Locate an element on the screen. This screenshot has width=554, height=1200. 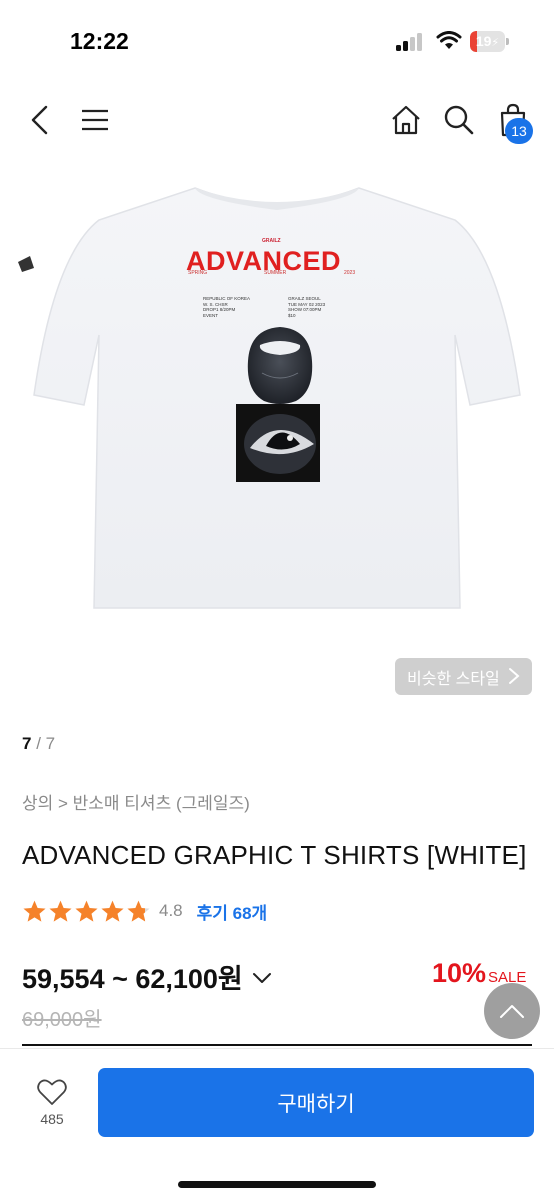
print-mask-graphic is located at coordinates (280, 365).